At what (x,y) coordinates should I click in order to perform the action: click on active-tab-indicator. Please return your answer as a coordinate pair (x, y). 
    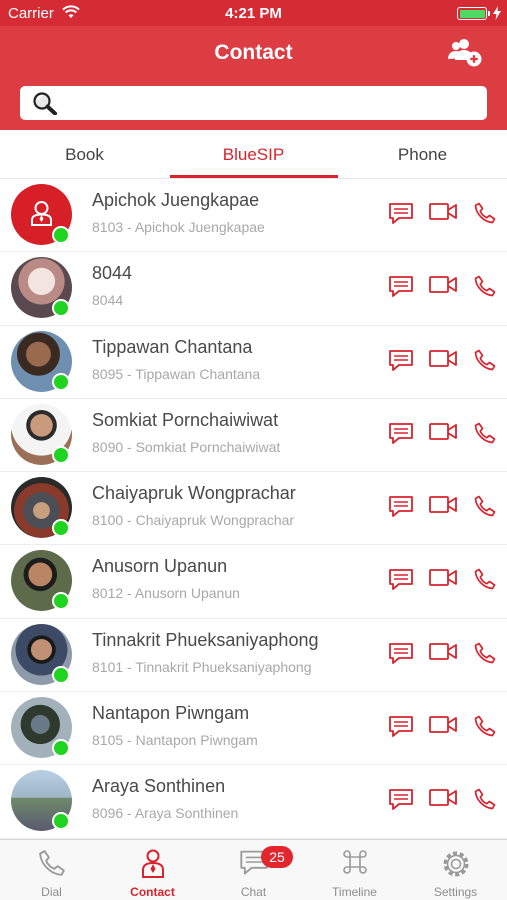
    Looking at the image, I should click on (254, 176).